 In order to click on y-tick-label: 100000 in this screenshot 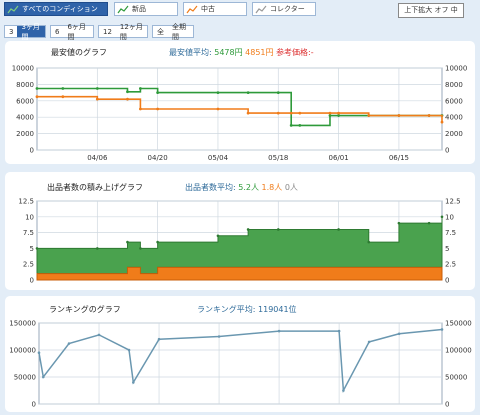, I will do `click(22, 351)`.